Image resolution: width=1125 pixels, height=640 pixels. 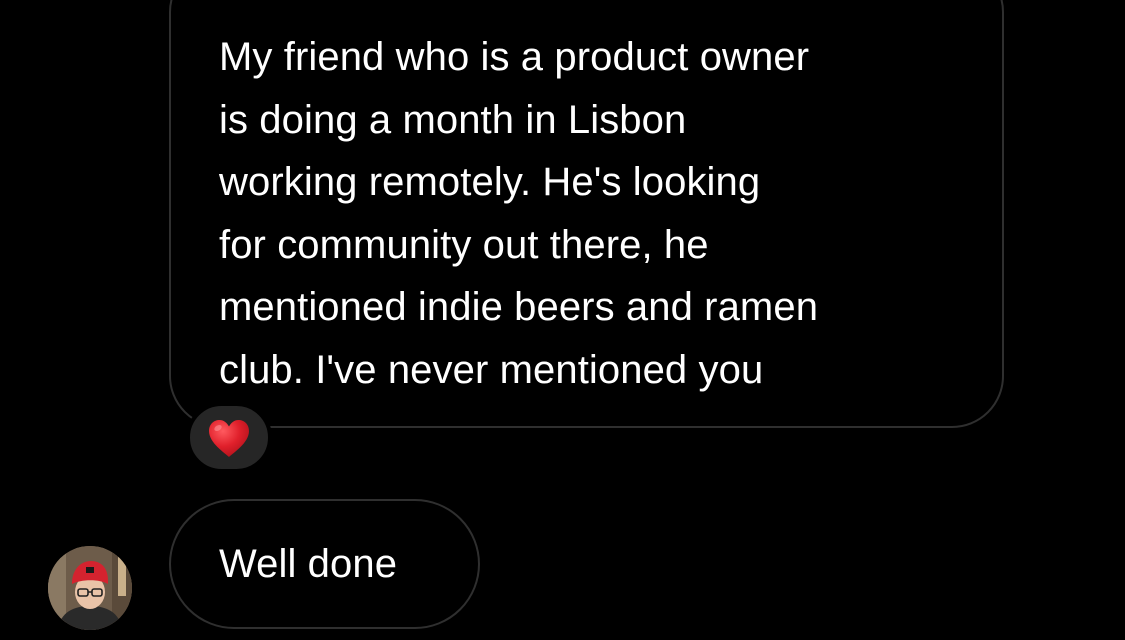 I want to click on message-bubble-received: Well done, so click(x=324, y=564).